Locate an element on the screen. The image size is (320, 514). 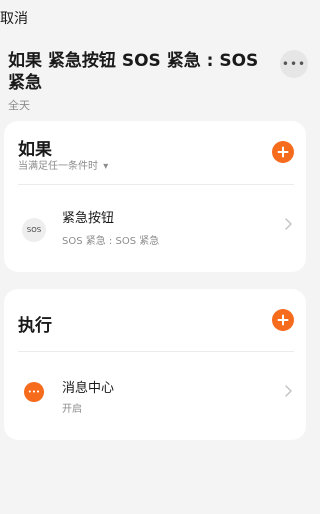
condition-mode-label: 当满足任一条件时 is located at coordinates (58, 166).